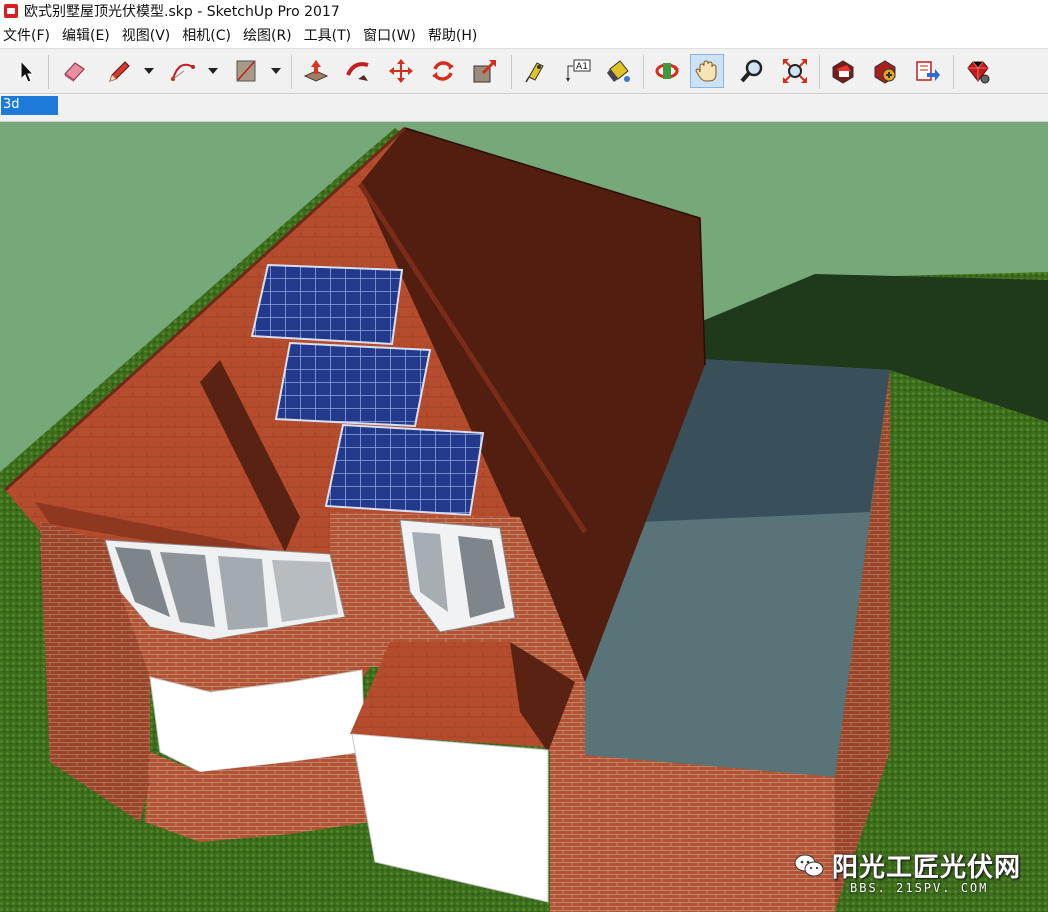 The width and height of the screenshot is (1048, 912). I want to click on orbit-tool-button, so click(667, 71).